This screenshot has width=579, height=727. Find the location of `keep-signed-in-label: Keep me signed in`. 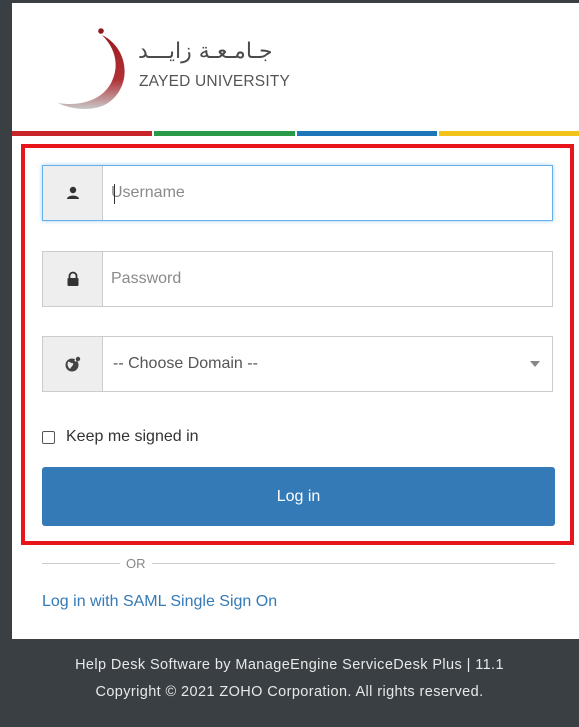

keep-signed-in-label: Keep me signed in is located at coordinates (132, 436).